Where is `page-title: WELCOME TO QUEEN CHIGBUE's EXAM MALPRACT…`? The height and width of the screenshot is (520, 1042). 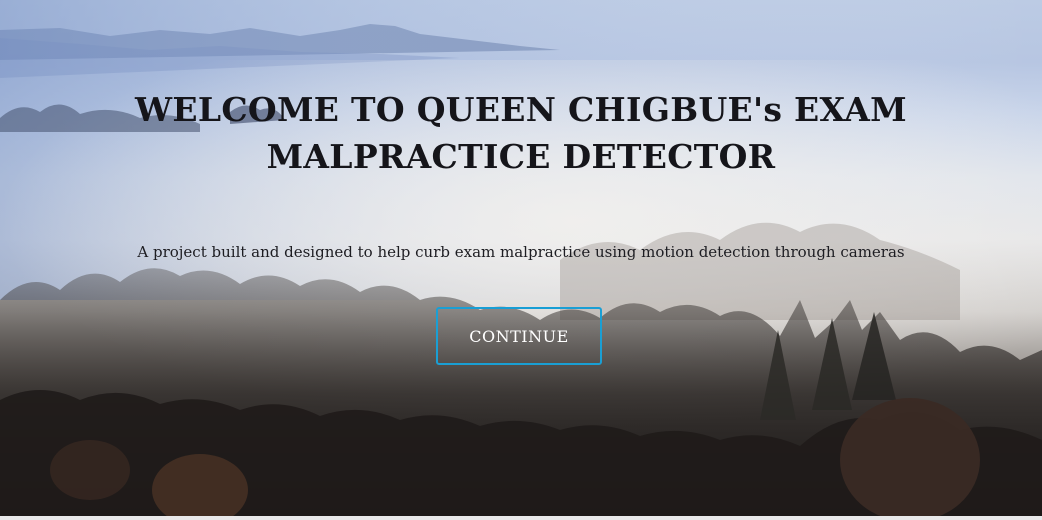 page-title: WELCOME TO QUEEN CHIGBUE's EXAM MALPRACT… is located at coordinates (521, 133).